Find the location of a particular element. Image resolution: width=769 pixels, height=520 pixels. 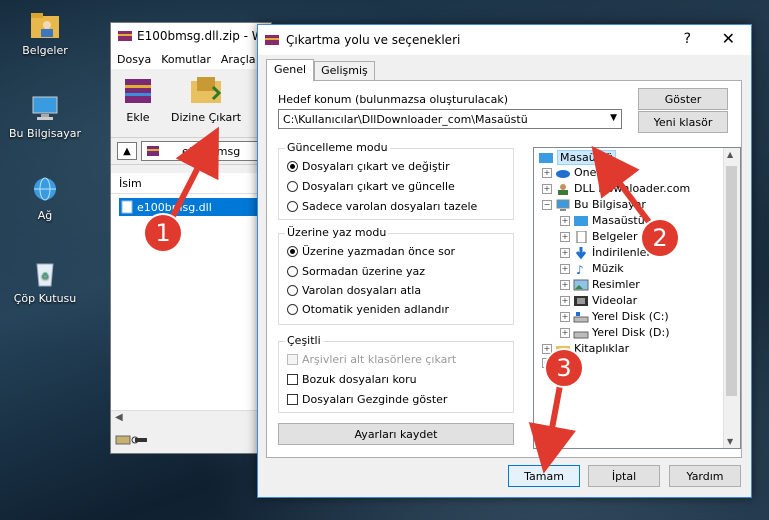

file-list: İsim e100bmsg.dll is located at coordinates (191, 300).